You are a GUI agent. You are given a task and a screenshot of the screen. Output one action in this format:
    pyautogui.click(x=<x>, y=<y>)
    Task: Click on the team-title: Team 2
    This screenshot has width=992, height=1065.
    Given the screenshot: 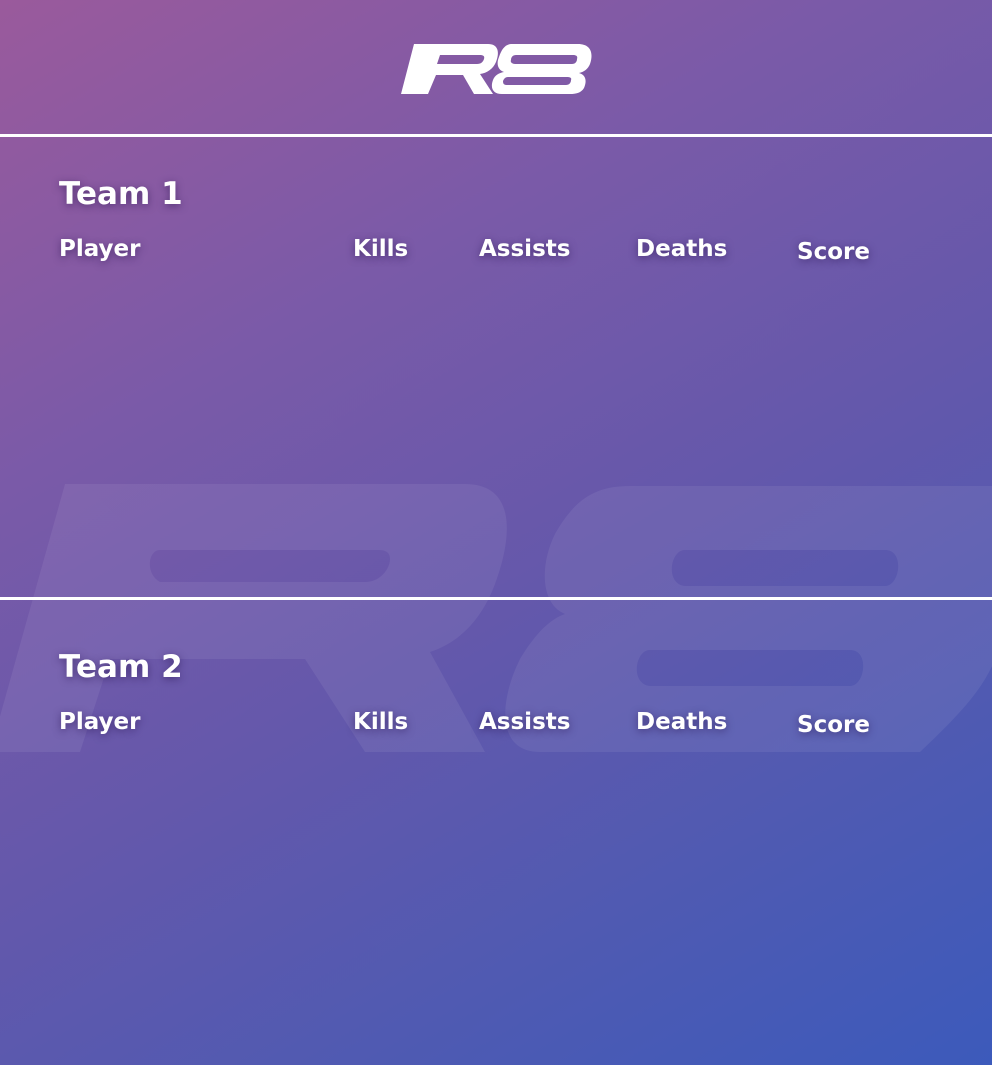 What is the action you would take?
    pyautogui.click(x=121, y=667)
    